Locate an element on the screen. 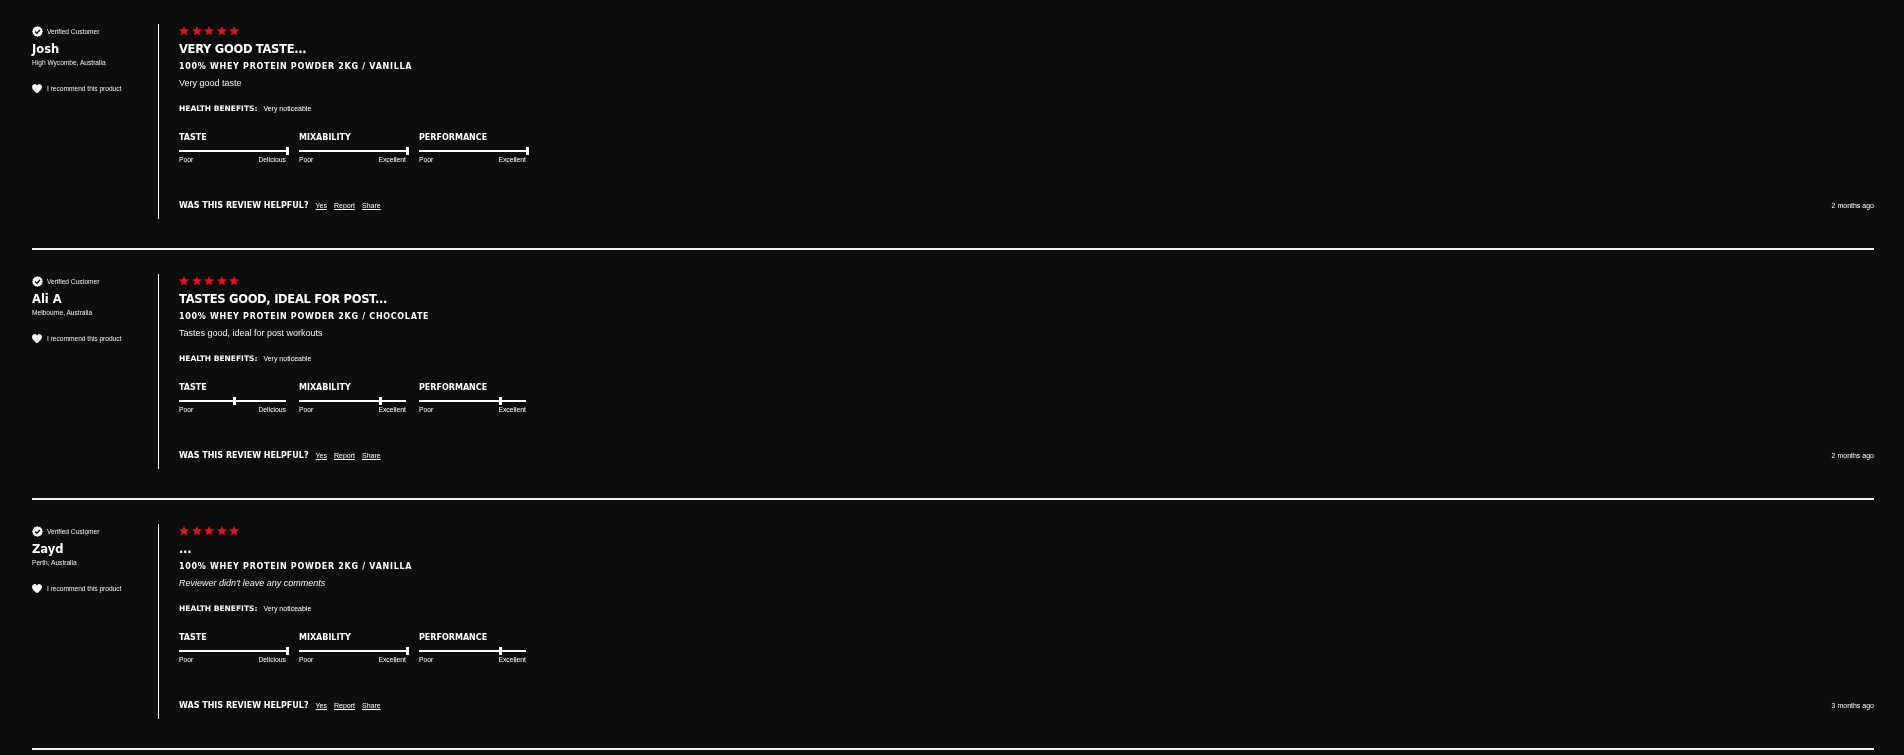 The width and height of the screenshot is (1904, 755). product-variant: 100% WHEY PROTEIN POWDER 2KG / CHOCOLATE is located at coordinates (304, 317).